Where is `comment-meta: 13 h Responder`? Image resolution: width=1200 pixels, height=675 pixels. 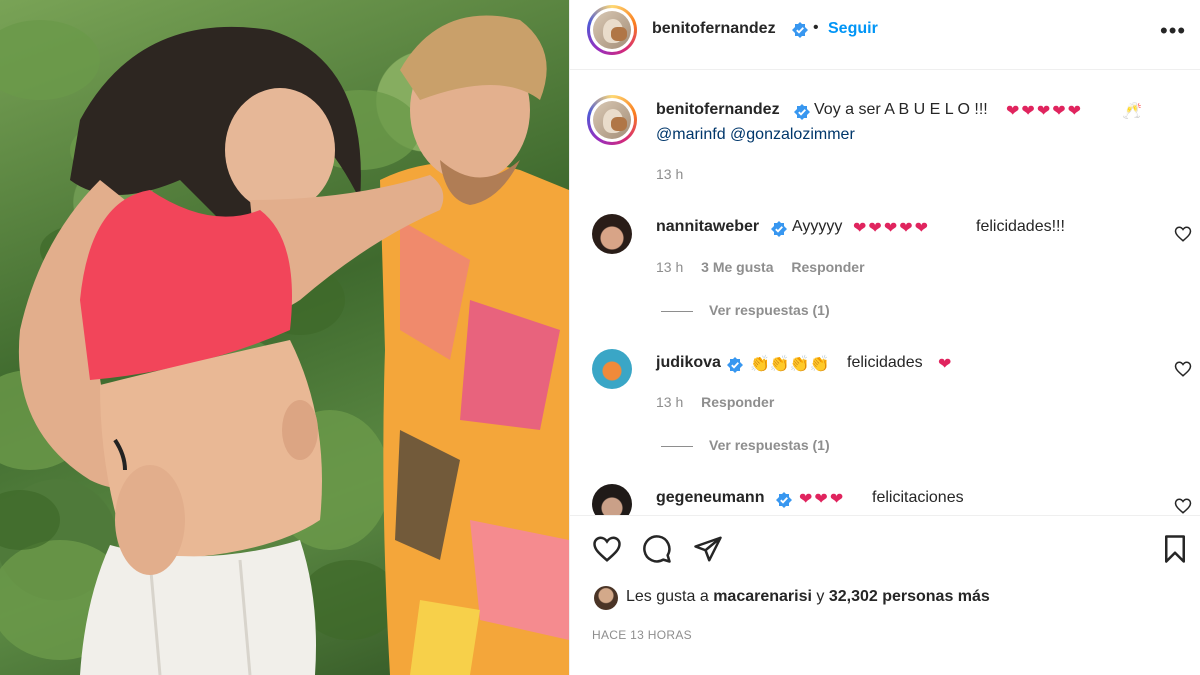
comment-meta: 13 h Responder is located at coordinates (722, 402).